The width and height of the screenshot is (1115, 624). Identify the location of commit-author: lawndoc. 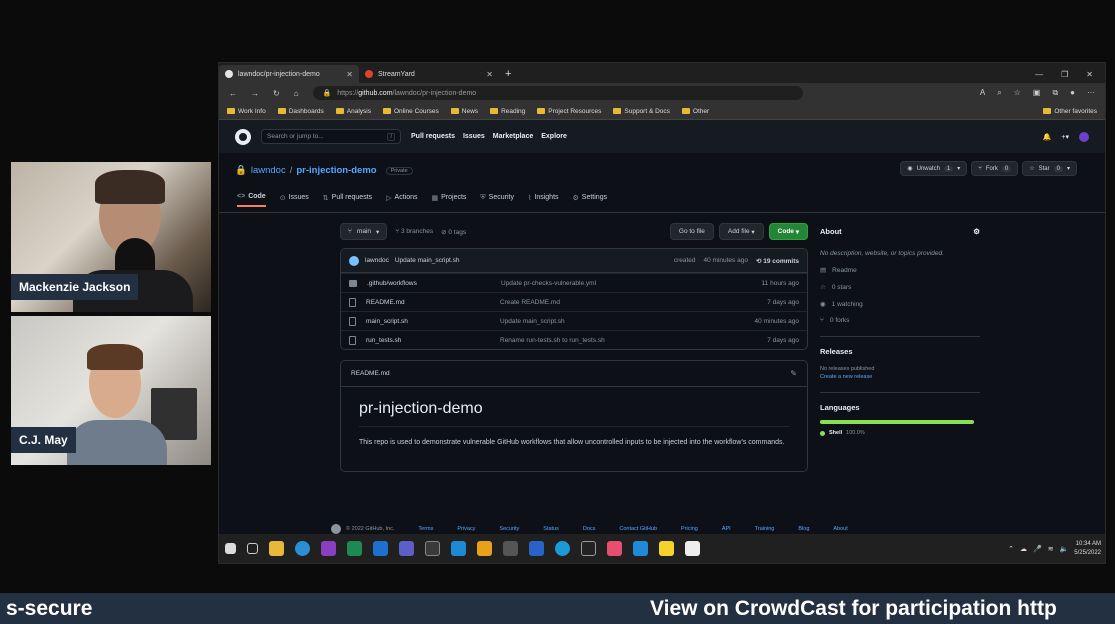
(377, 260).